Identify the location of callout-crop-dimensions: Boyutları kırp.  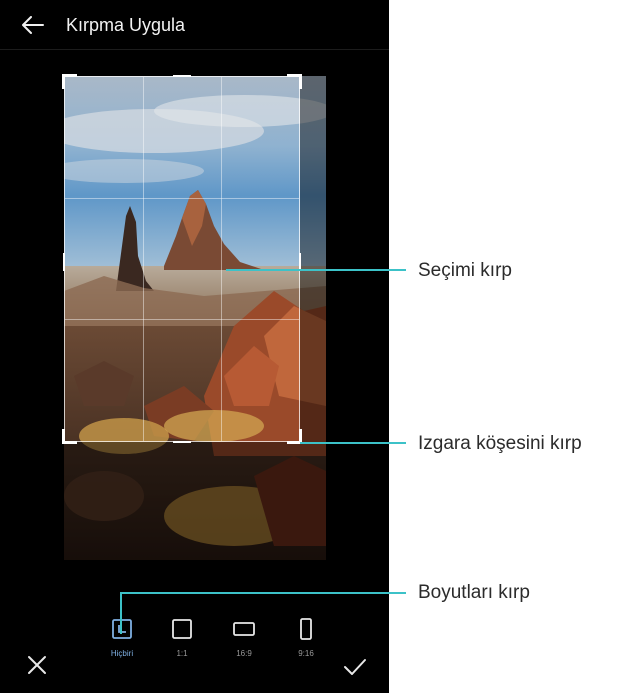
(474, 592).